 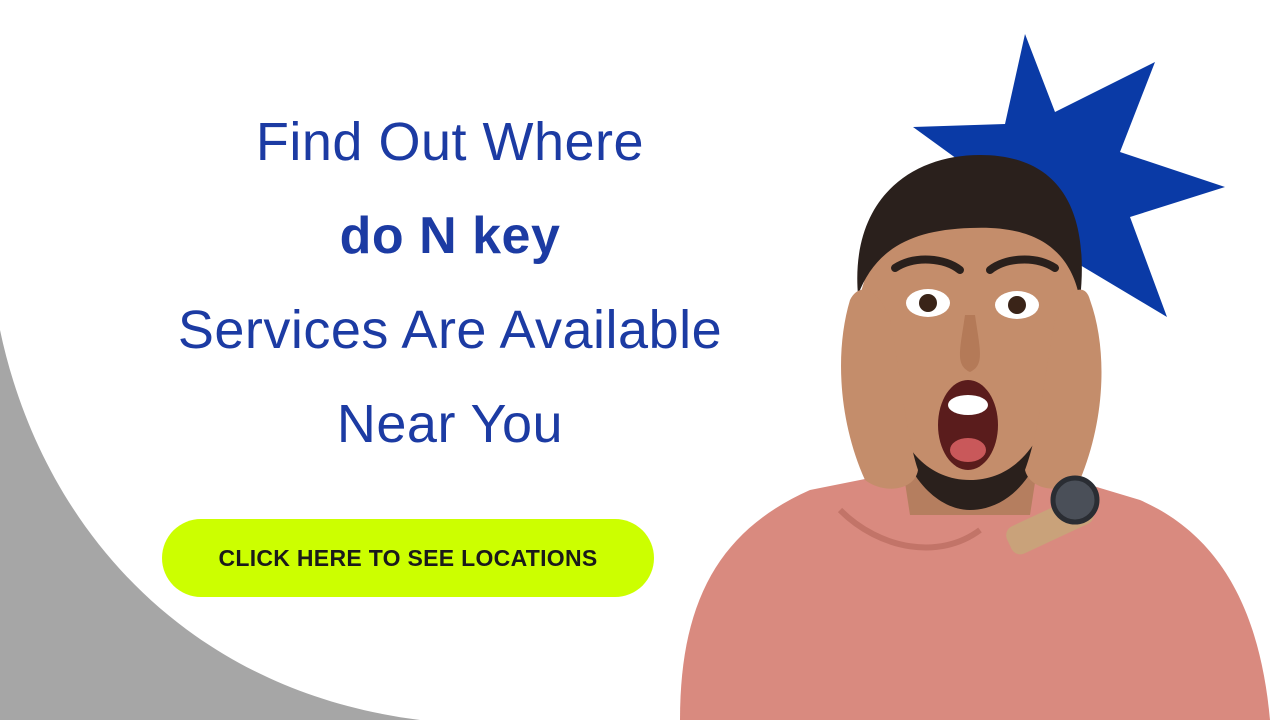 I want to click on see-locations-button: CLICK HERE TO SEE LOCATIONS, so click(x=408, y=558).